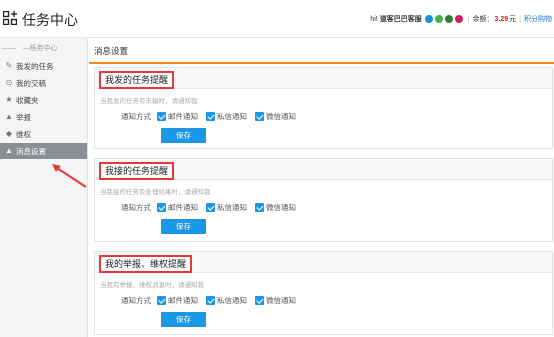  I want to click on panel-title: 我的举报、维权提醒, so click(146, 264).